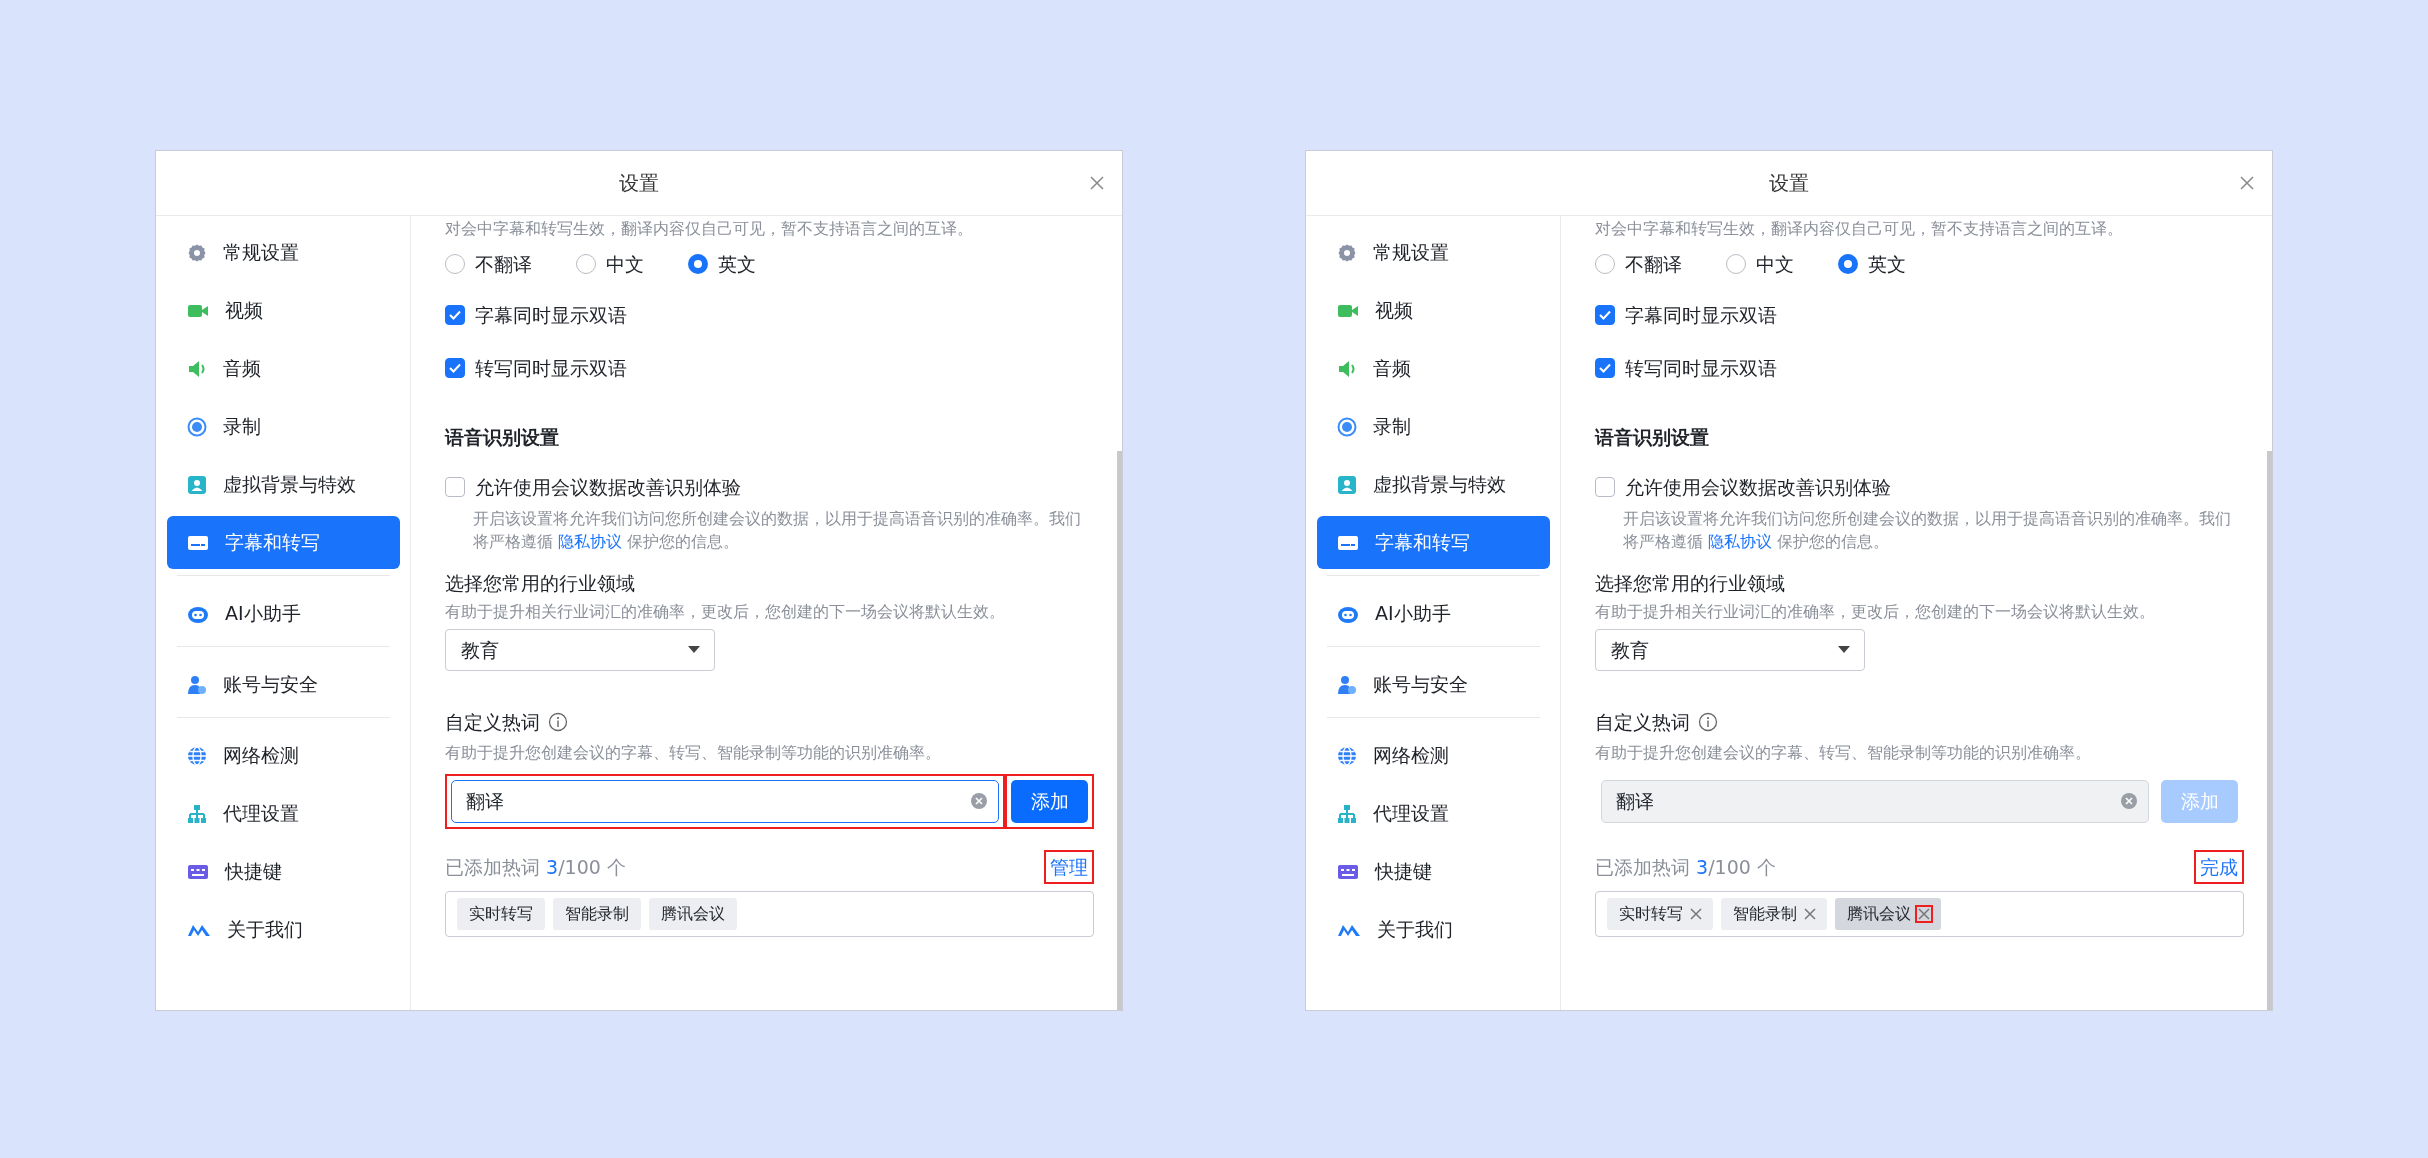 The image size is (2428, 1158). What do you see at coordinates (2219, 867) in the screenshot?
I see `manage-link: 完成` at bounding box center [2219, 867].